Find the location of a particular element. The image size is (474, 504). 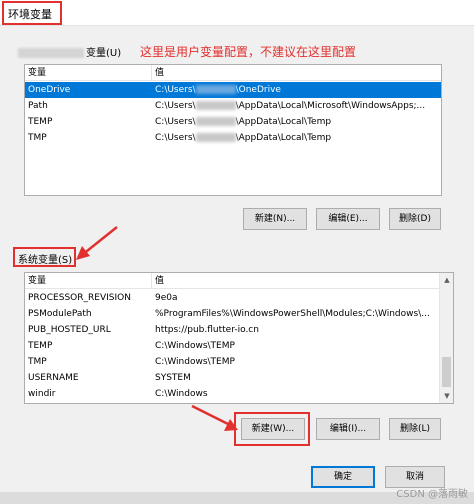

scroll-down-arrow-icon: ▼ is located at coordinates (446, 396).